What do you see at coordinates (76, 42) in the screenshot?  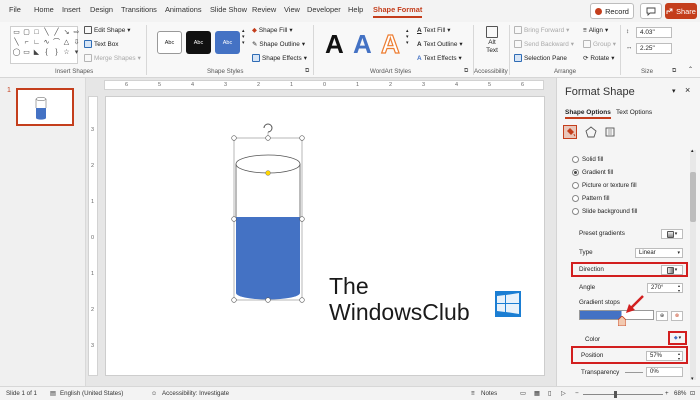 I see `arrow-shape-icon: ⇩` at bounding box center [76, 42].